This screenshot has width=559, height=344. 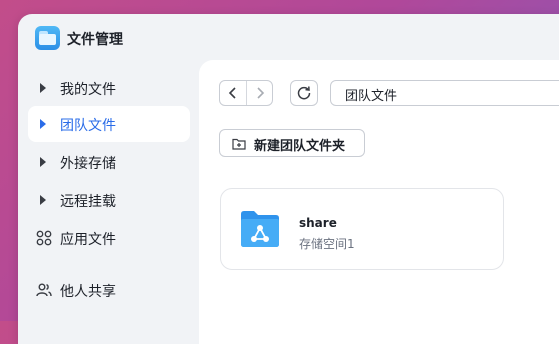 I want to click on sidebar-item-my-files: 我的文件, so click(x=109, y=88).